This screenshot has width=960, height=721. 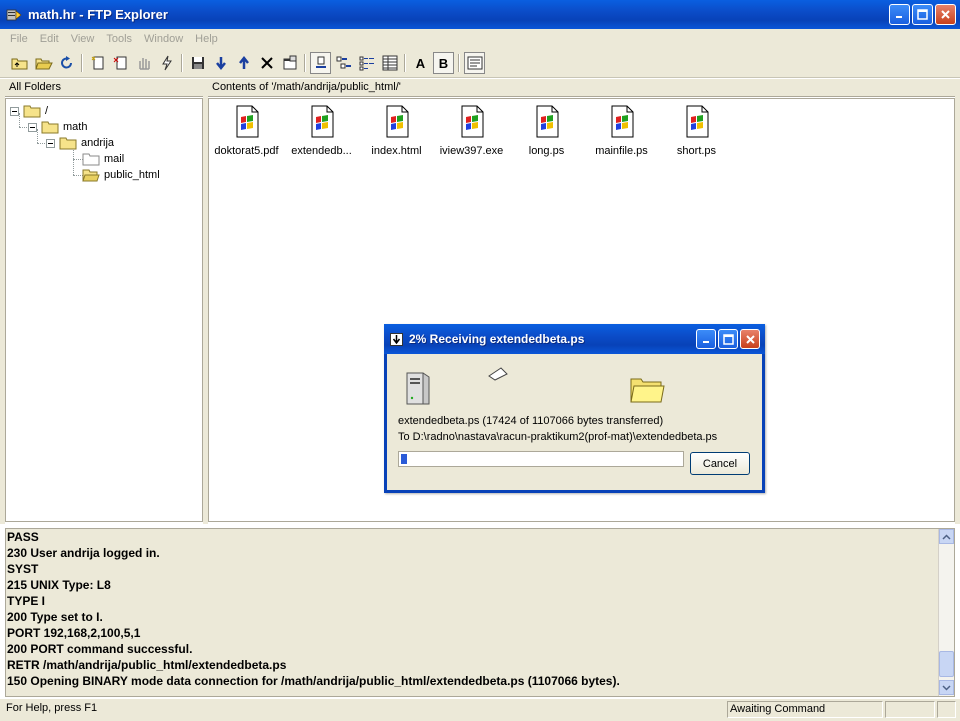 I want to click on save-button, so click(x=197, y=63).